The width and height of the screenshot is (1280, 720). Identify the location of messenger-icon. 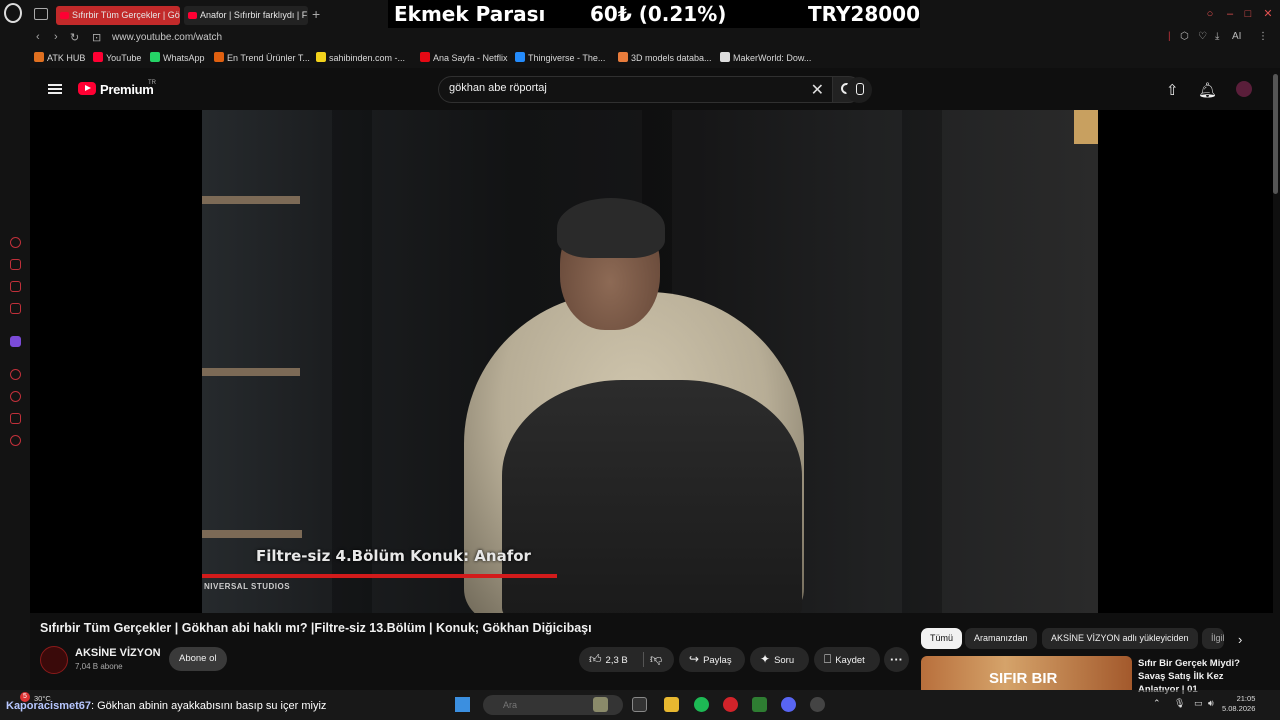
(15, 308).